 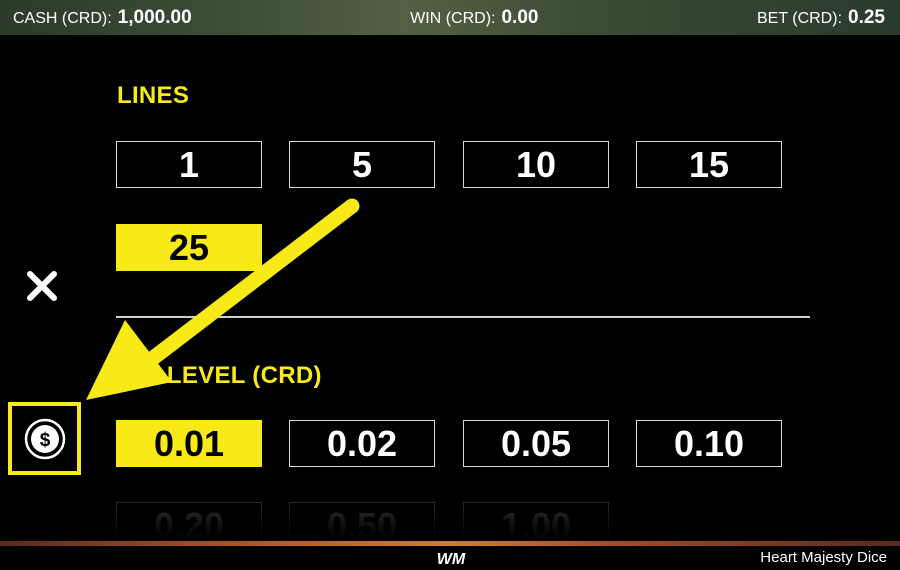 What do you see at coordinates (154, 17) in the screenshot?
I see `cash-value: 1,000.00` at bounding box center [154, 17].